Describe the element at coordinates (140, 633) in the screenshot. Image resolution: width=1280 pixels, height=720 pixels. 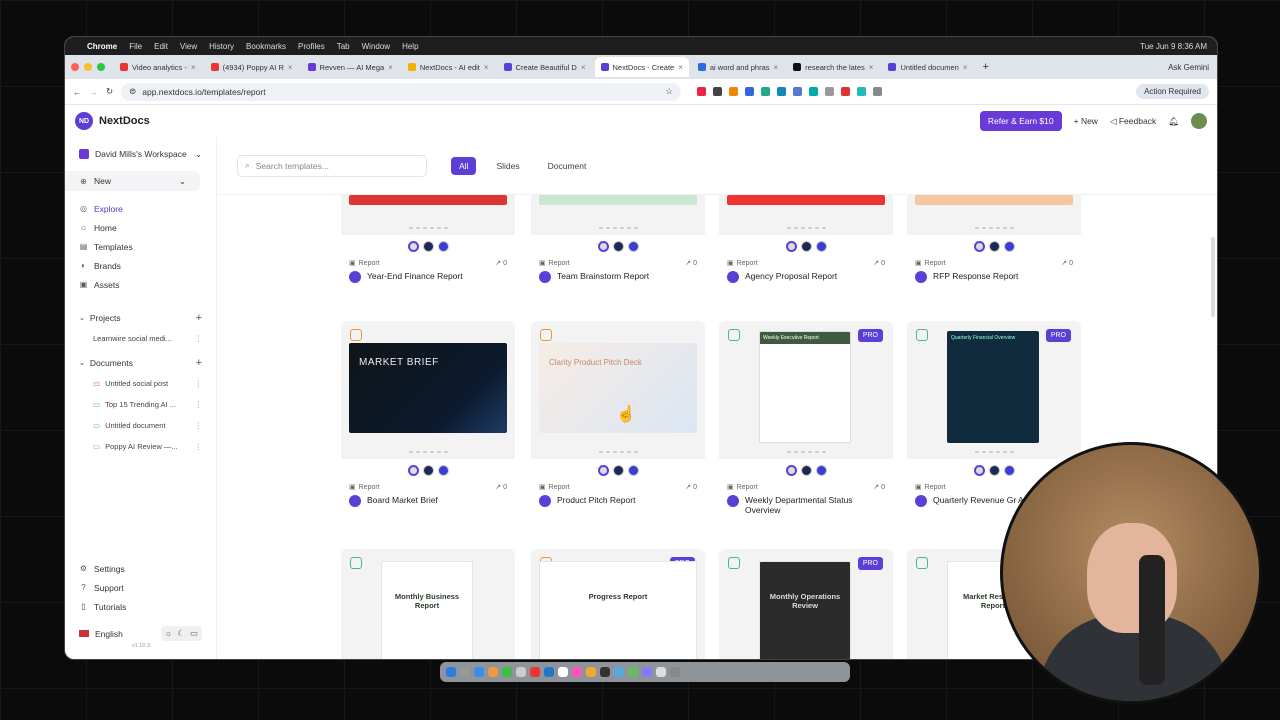
I see `language-selector: English ☼ ☾ ▭` at that location.